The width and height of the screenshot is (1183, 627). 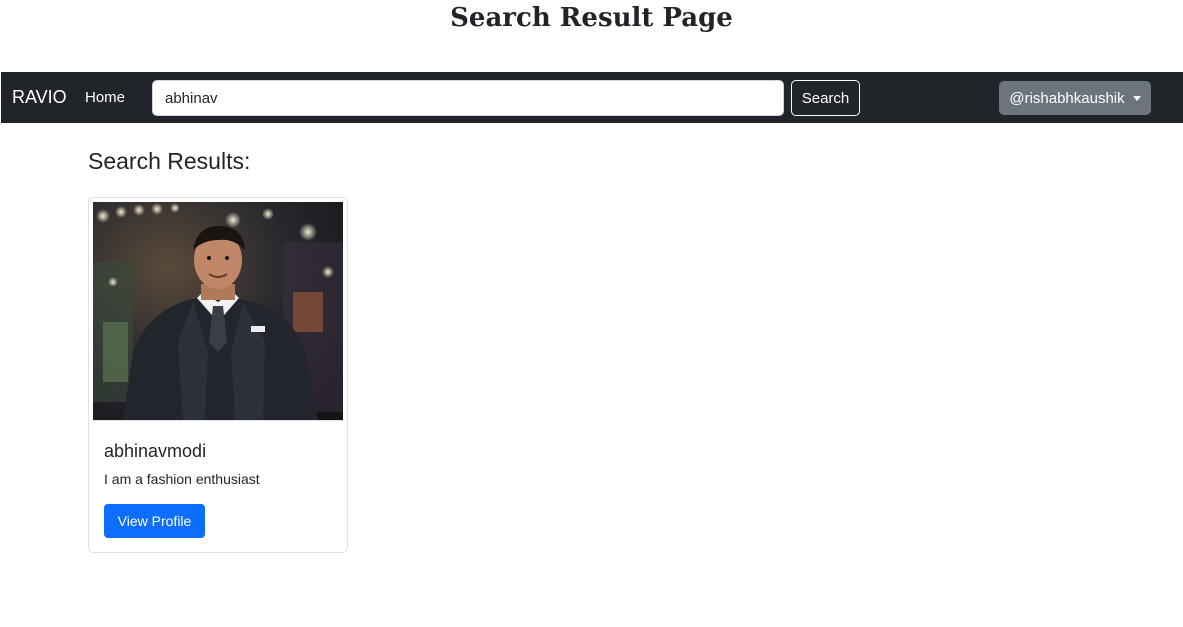 I want to click on view-profile-button: View Profile, so click(x=154, y=521).